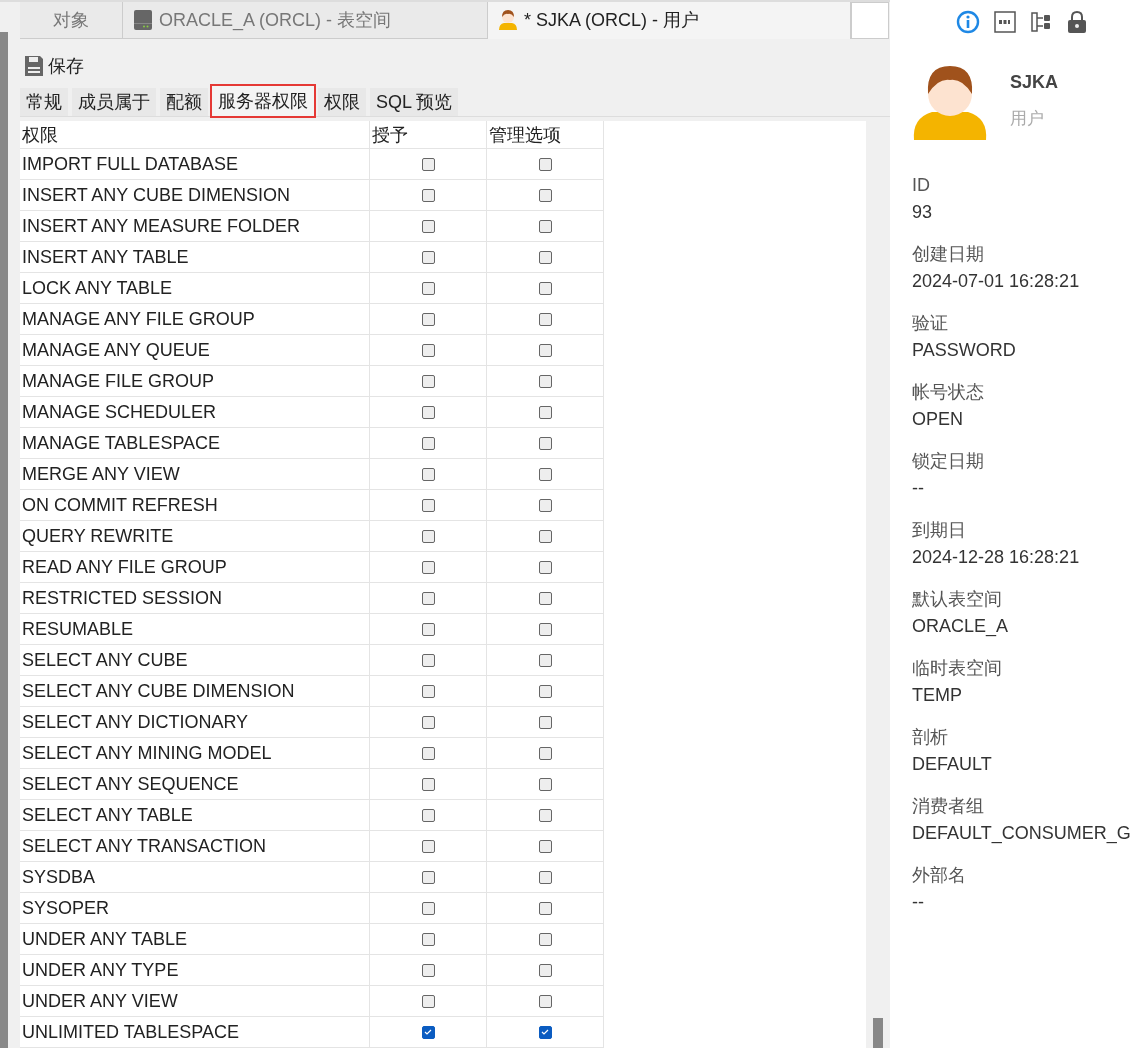  Describe the element at coordinates (1077, 22) in the screenshot. I see `lock-icon` at that location.